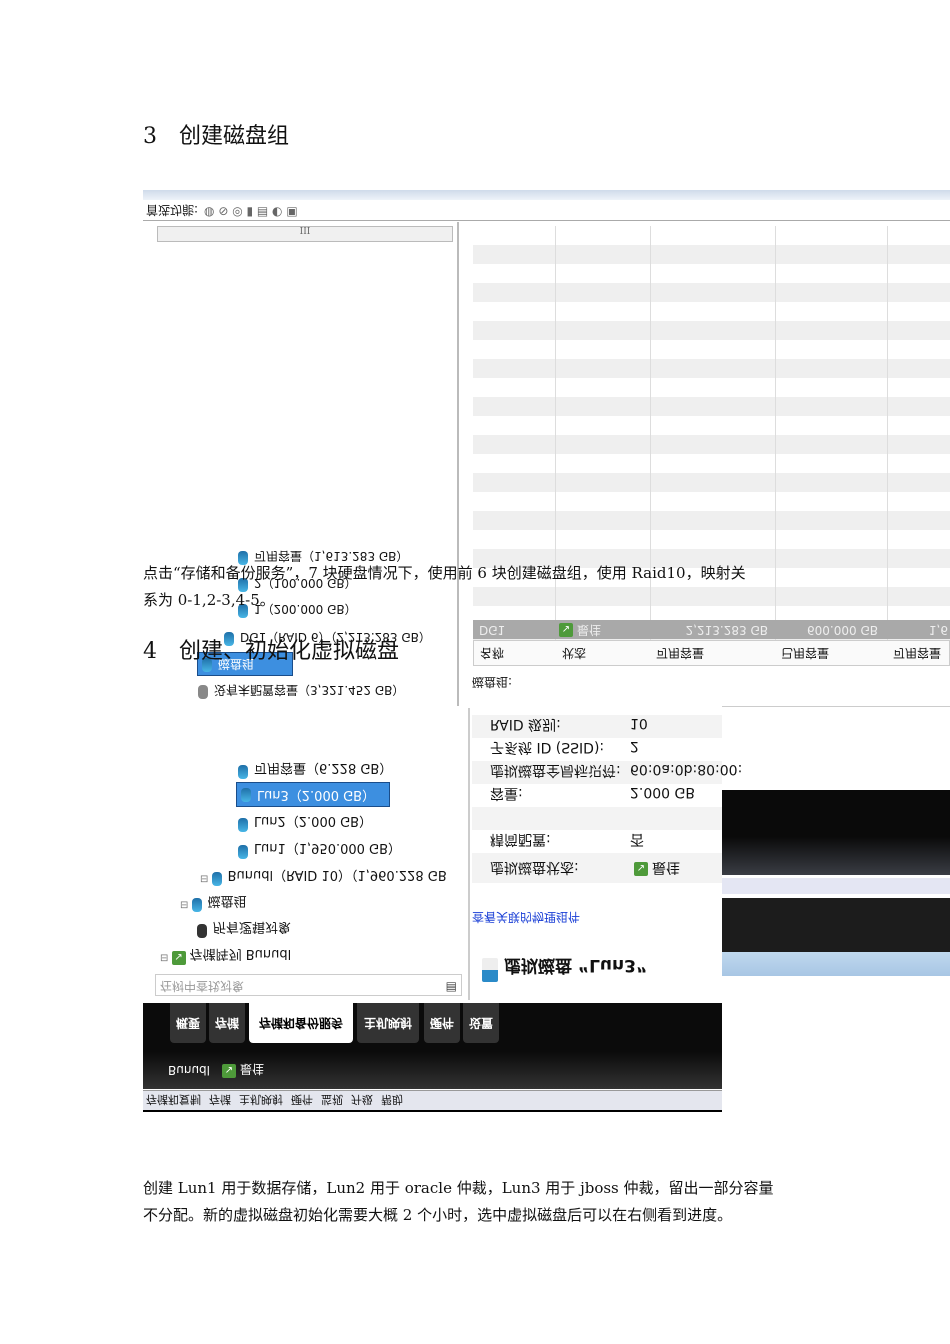  What do you see at coordinates (172, 210) in the screenshot?
I see `toolbar-label: 首选功能:` at bounding box center [172, 210].